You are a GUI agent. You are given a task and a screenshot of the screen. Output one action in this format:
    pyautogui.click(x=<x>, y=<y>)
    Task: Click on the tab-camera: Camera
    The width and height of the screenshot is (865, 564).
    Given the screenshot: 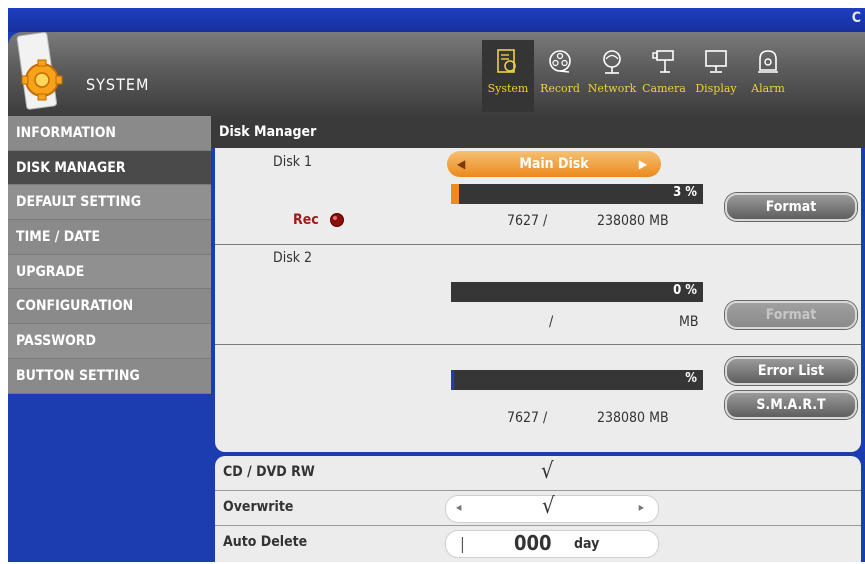 What is the action you would take?
    pyautogui.click(x=664, y=76)
    